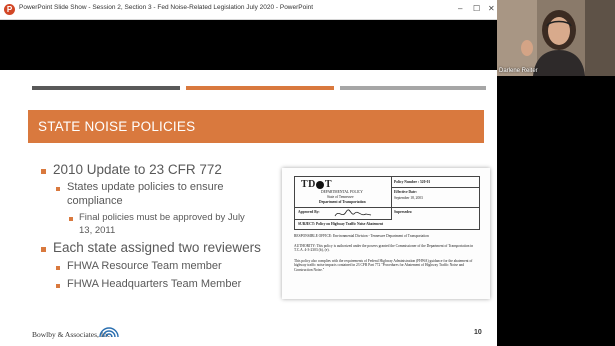  What do you see at coordinates (256, 126) in the screenshot?
I see `slide-title-band: STATE NOISE POLICIES` at bounding box center [256, 126].